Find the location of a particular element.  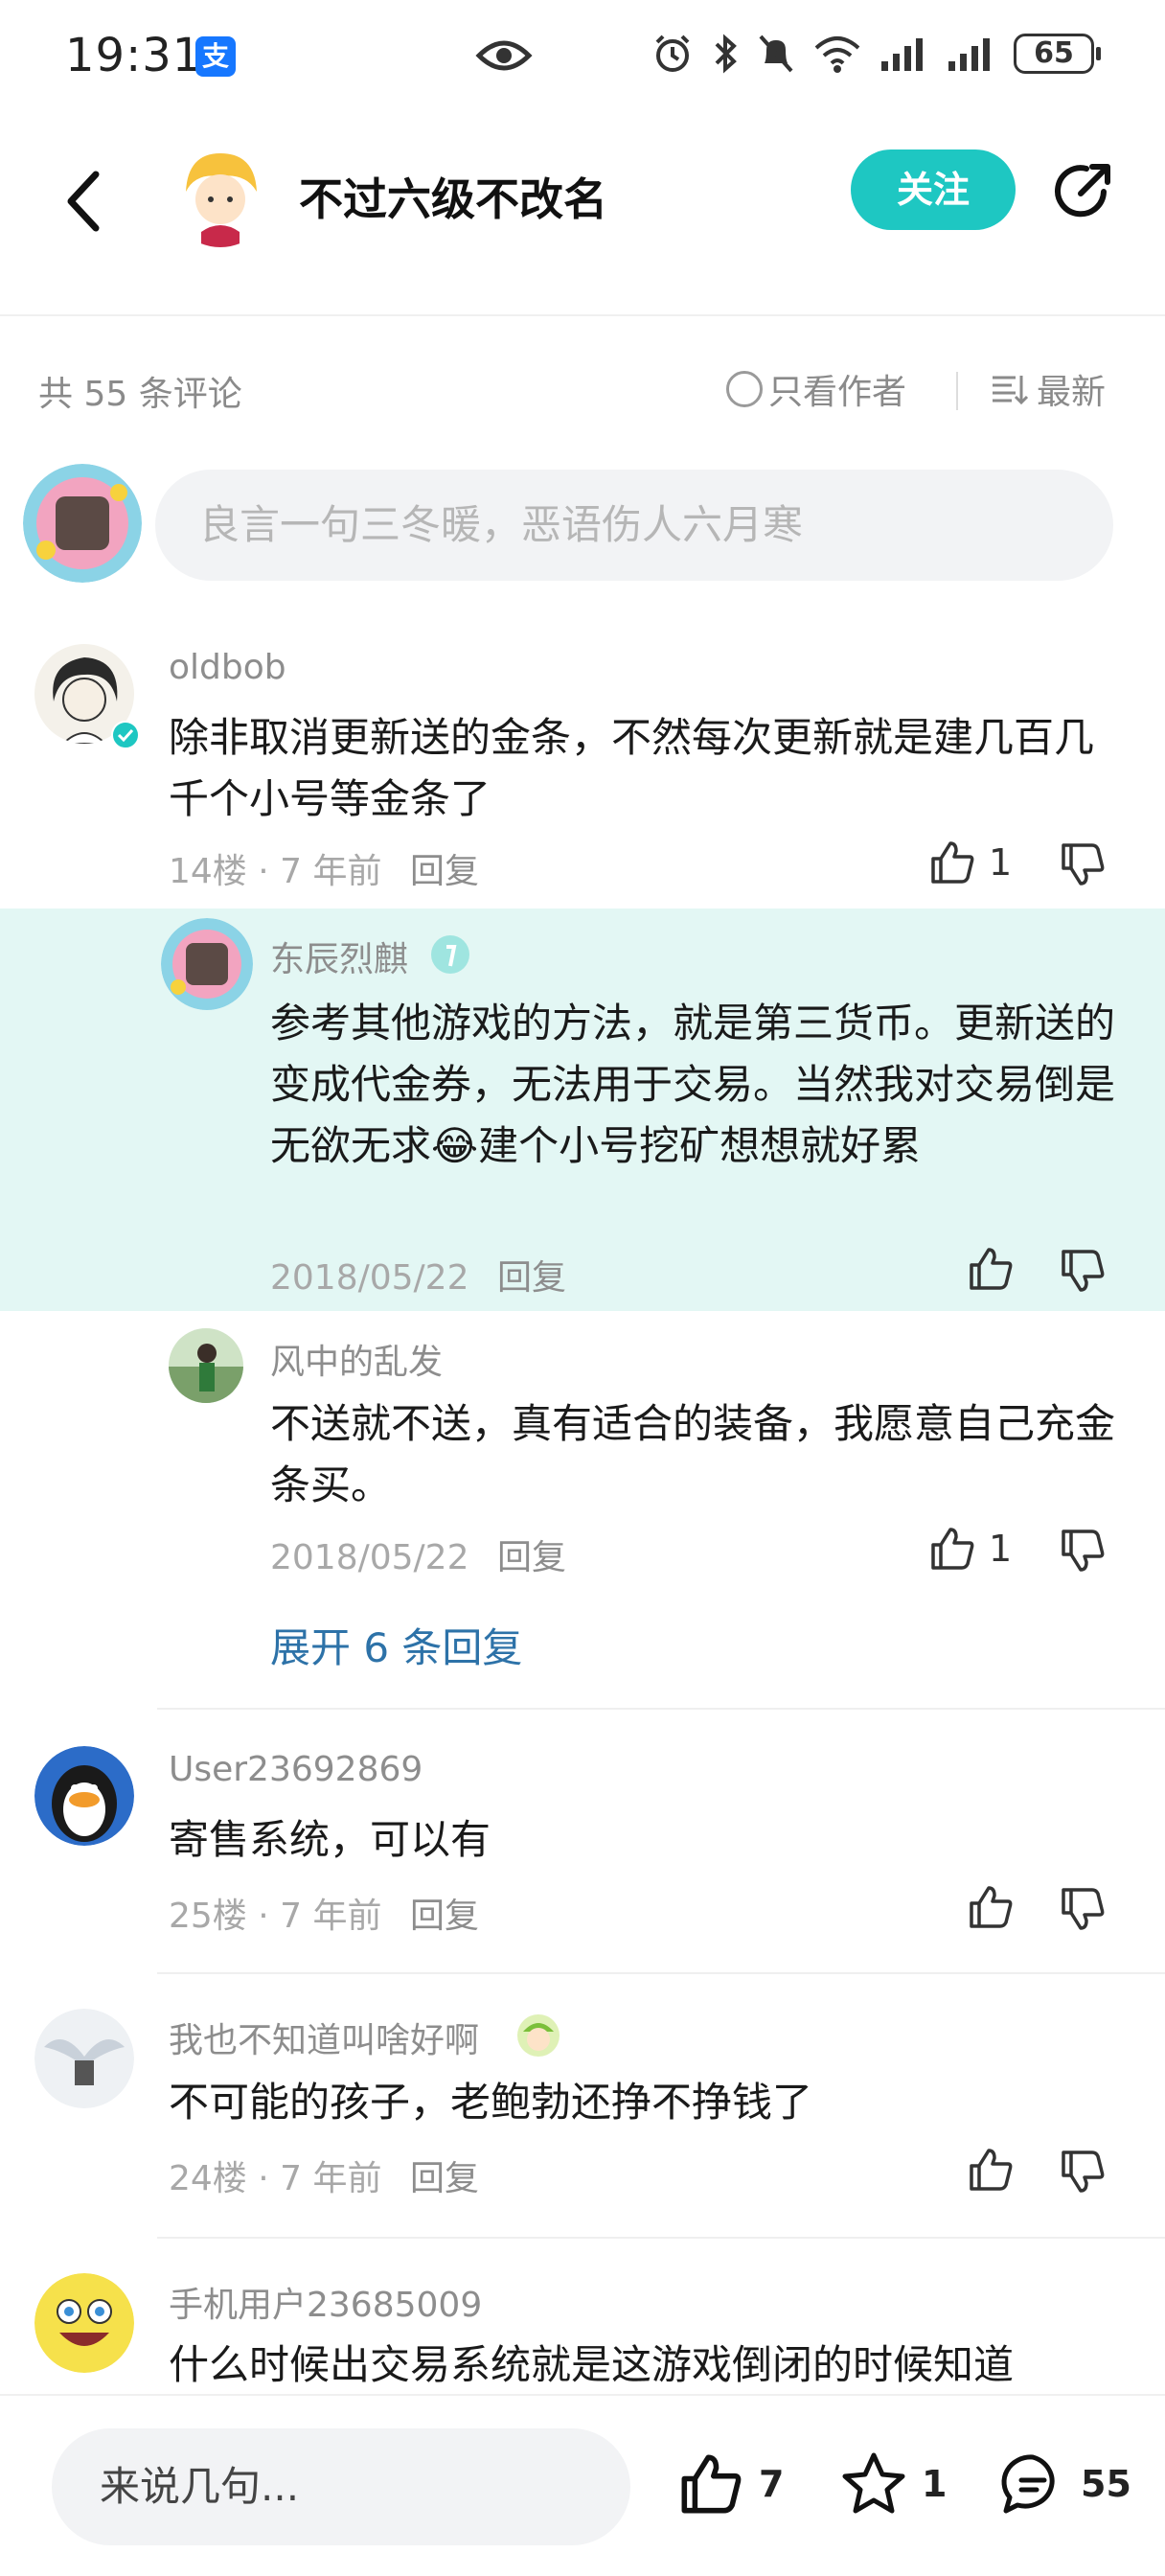

verified-badge-icon is located at coordinates (126, 735).